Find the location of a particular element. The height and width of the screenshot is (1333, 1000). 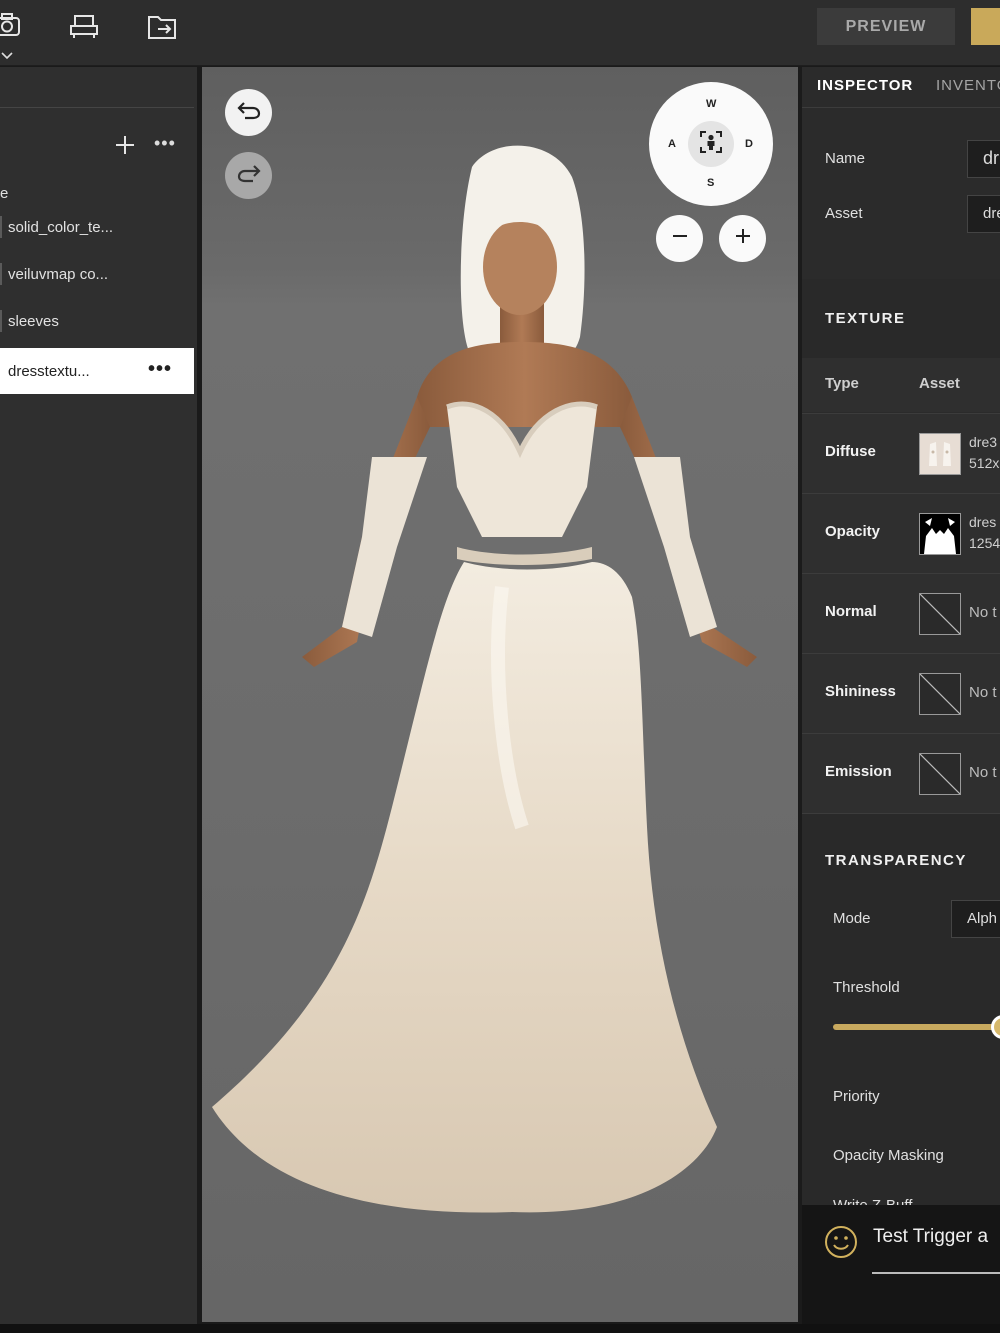

bottom-edge is located at coordinates (500, 1328).